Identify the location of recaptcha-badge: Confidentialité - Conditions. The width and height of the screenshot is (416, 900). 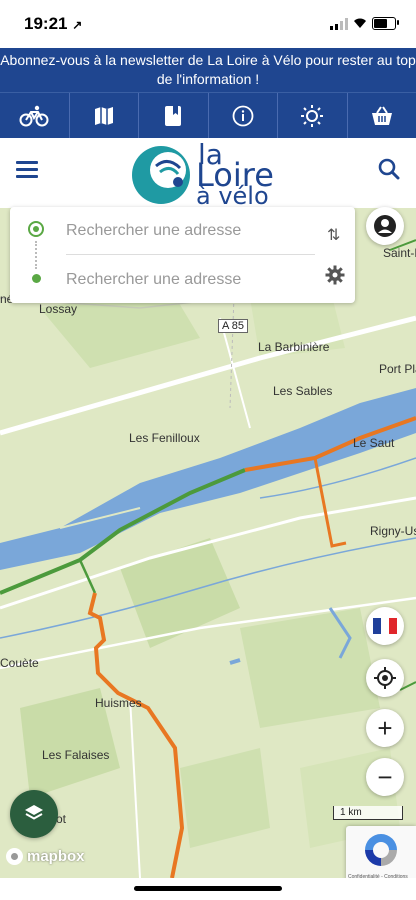
(381, 856).